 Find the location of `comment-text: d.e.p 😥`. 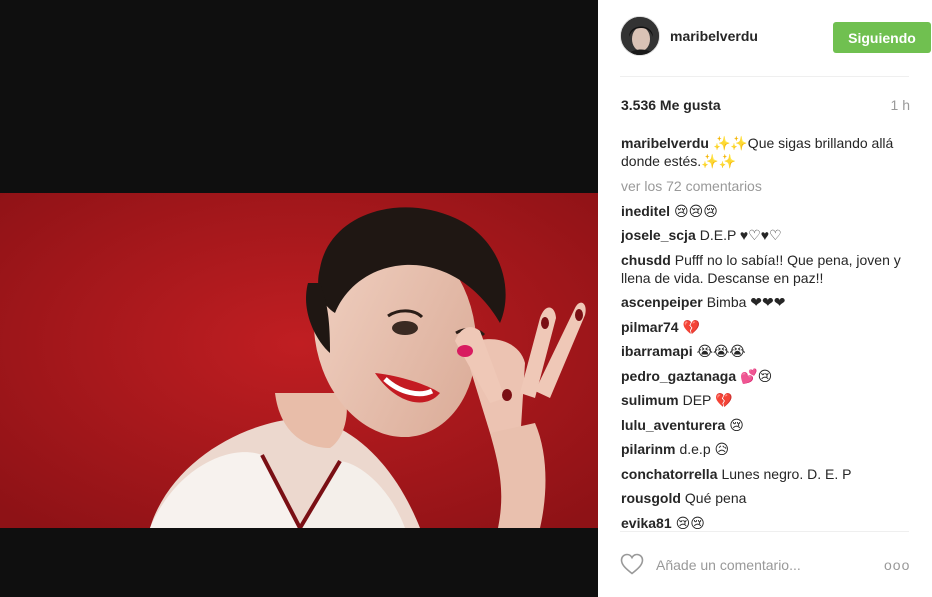

comment-text: d.e.p 😥 is located at coordinates (704, 449).